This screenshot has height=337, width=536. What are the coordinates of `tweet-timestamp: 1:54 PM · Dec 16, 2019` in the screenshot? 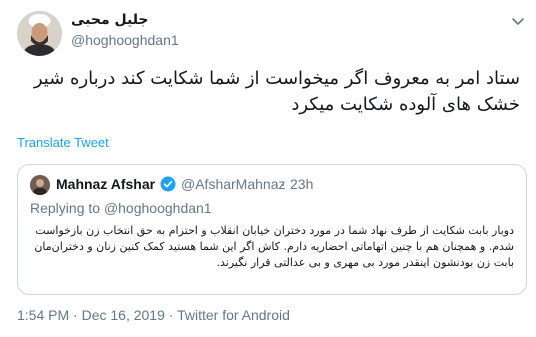 It's located at (91, 315).